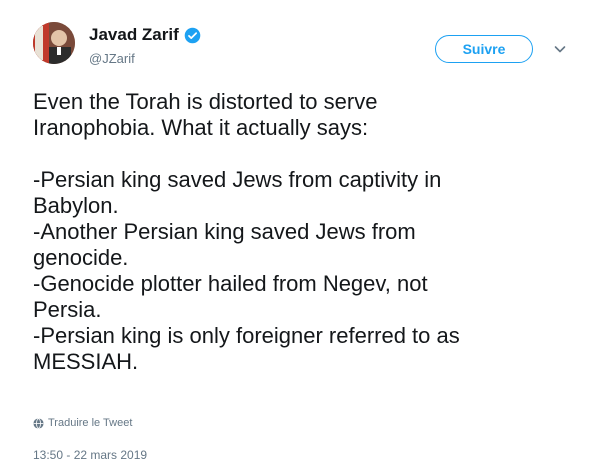 The width and height of the screenshot is (600, 472). What do you see at coordinates (112, 59) in the screenshot?
I see `author-handle: @JZarif` at bounding box center [112, 59].